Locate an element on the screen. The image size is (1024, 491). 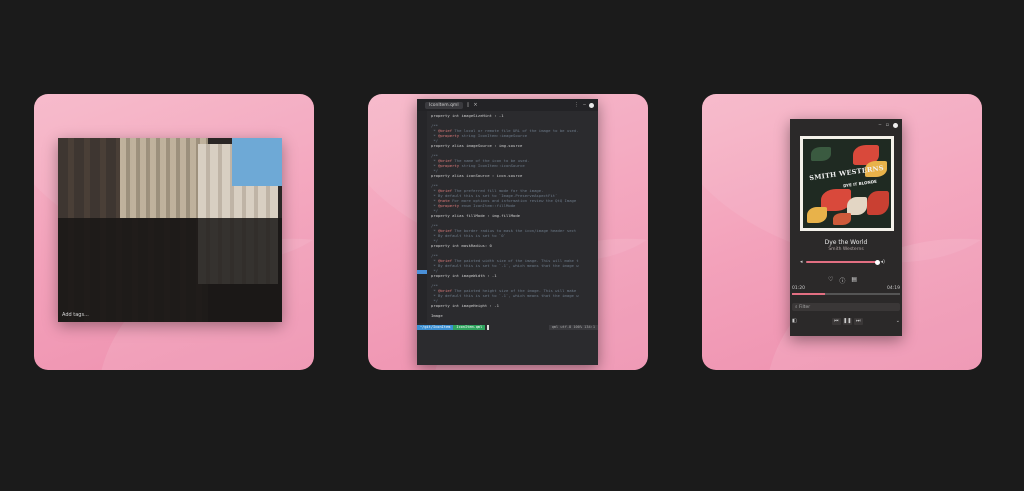
close-tab-icon: × is located at coordinates (475, 105).